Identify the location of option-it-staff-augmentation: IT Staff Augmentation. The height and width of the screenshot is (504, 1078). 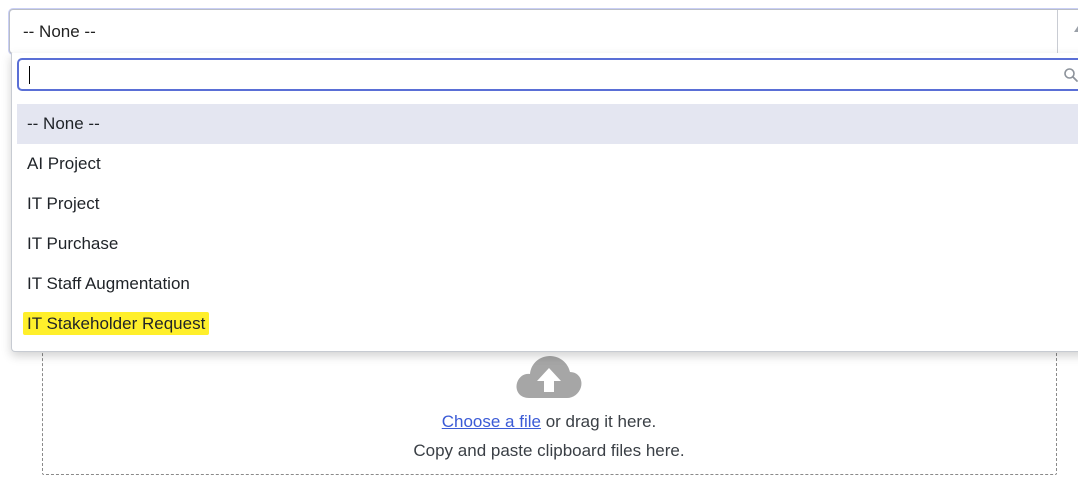
(547, 284).